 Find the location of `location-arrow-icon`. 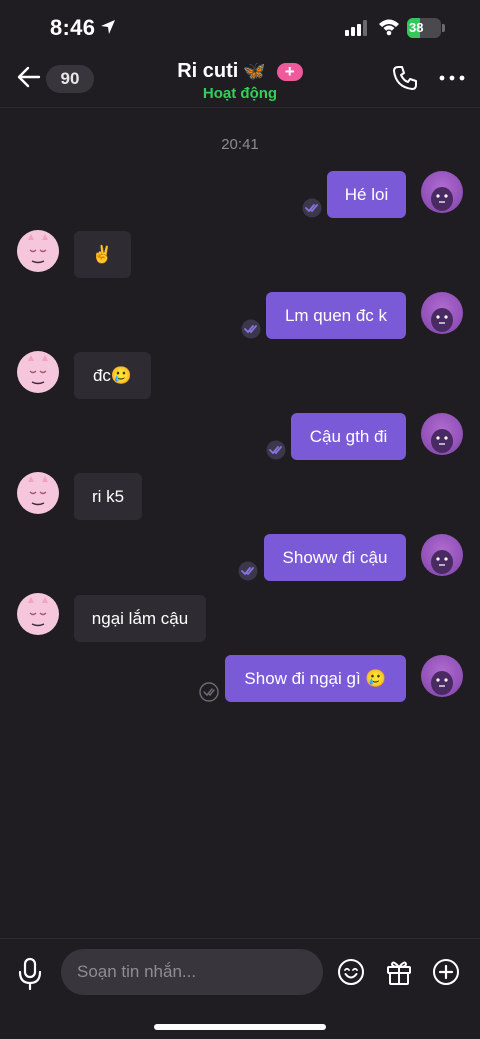

location-arrow-icon is located at coordinates (108, 27).